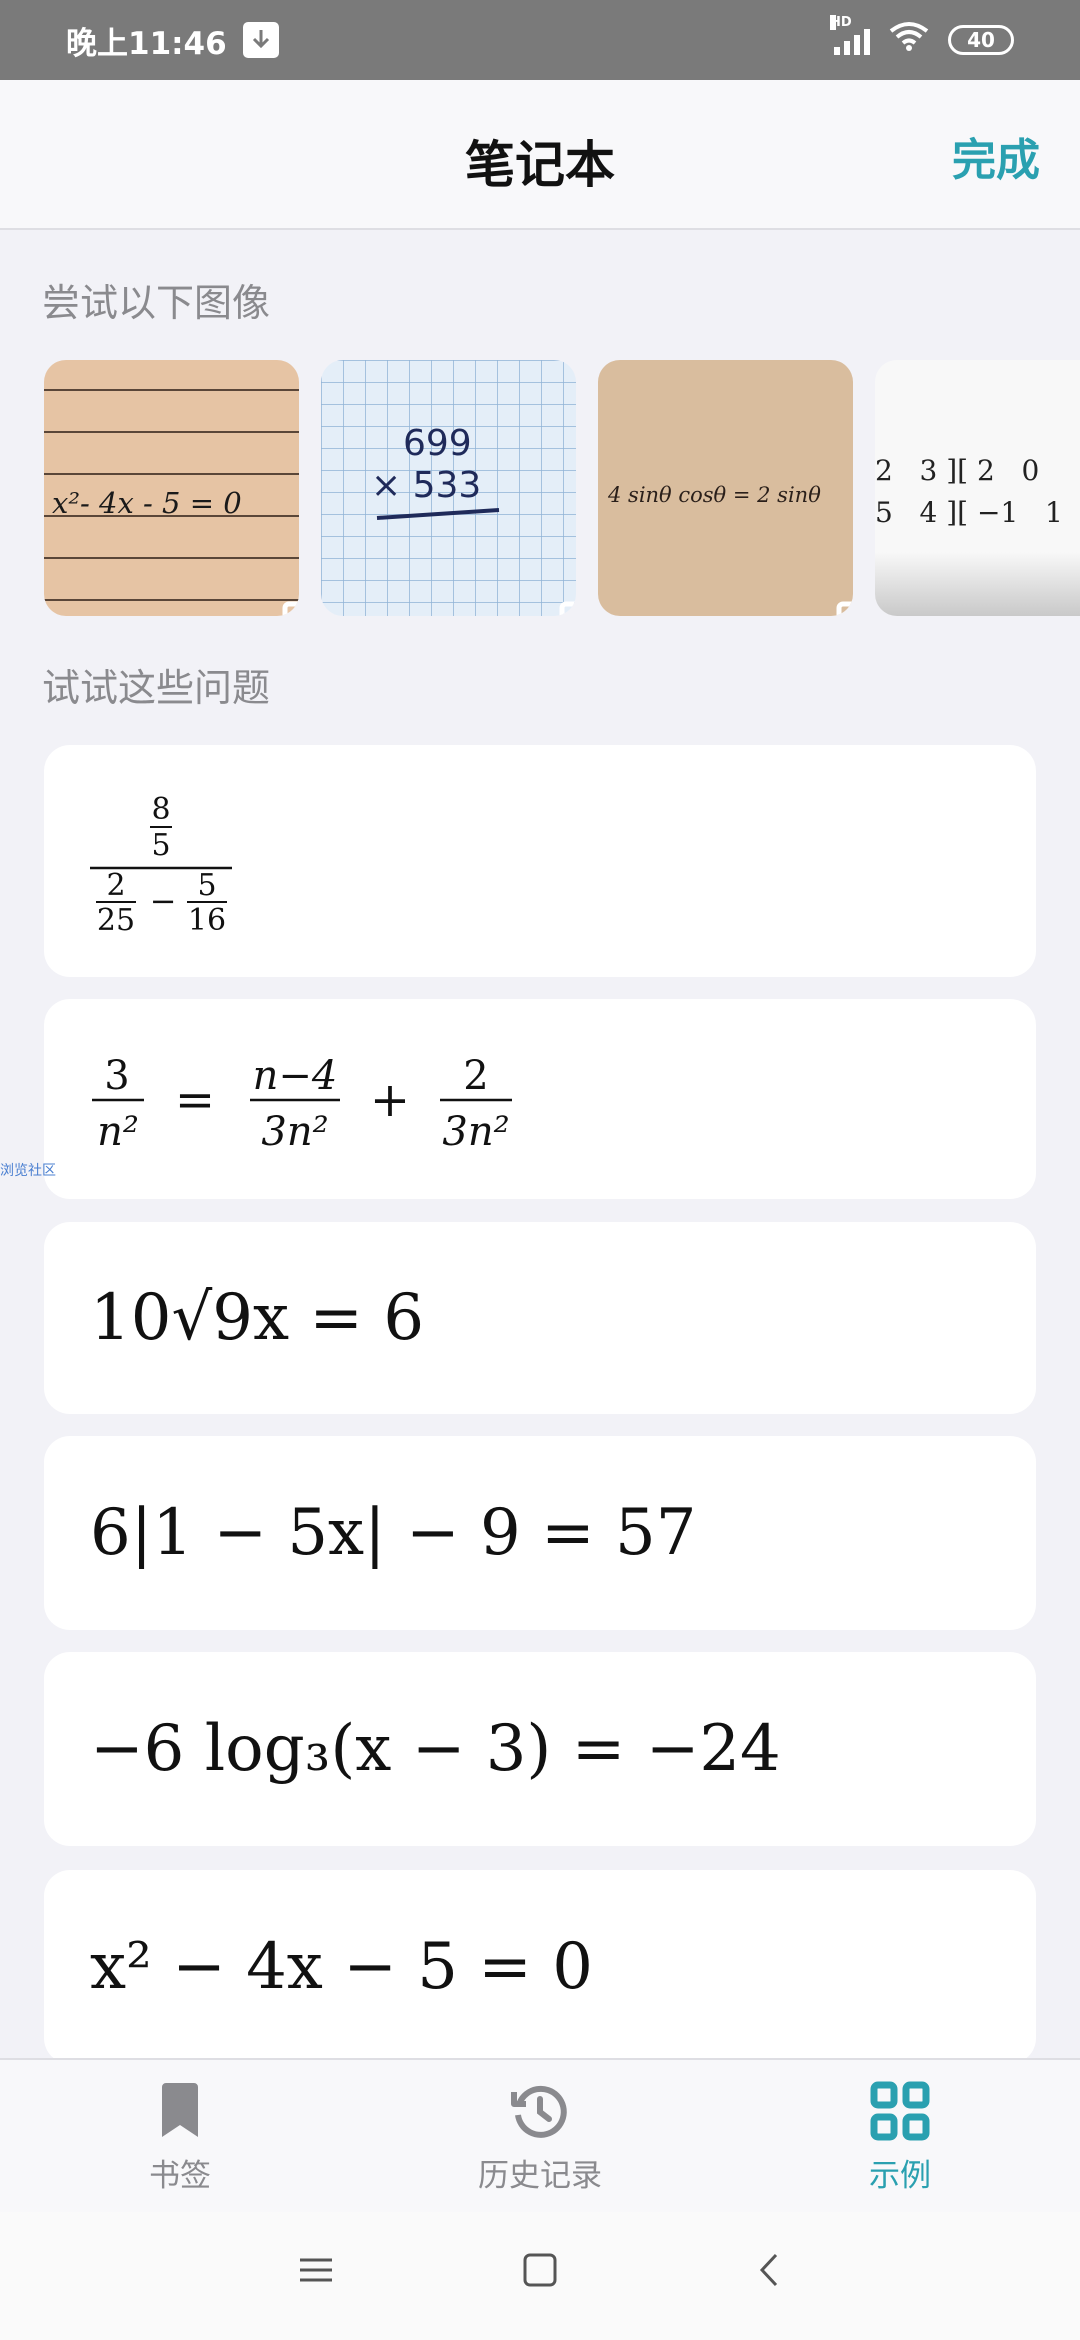  Describe the element at coordinates (770, 2272) in the screenshot. I see `back-icon` at that location.